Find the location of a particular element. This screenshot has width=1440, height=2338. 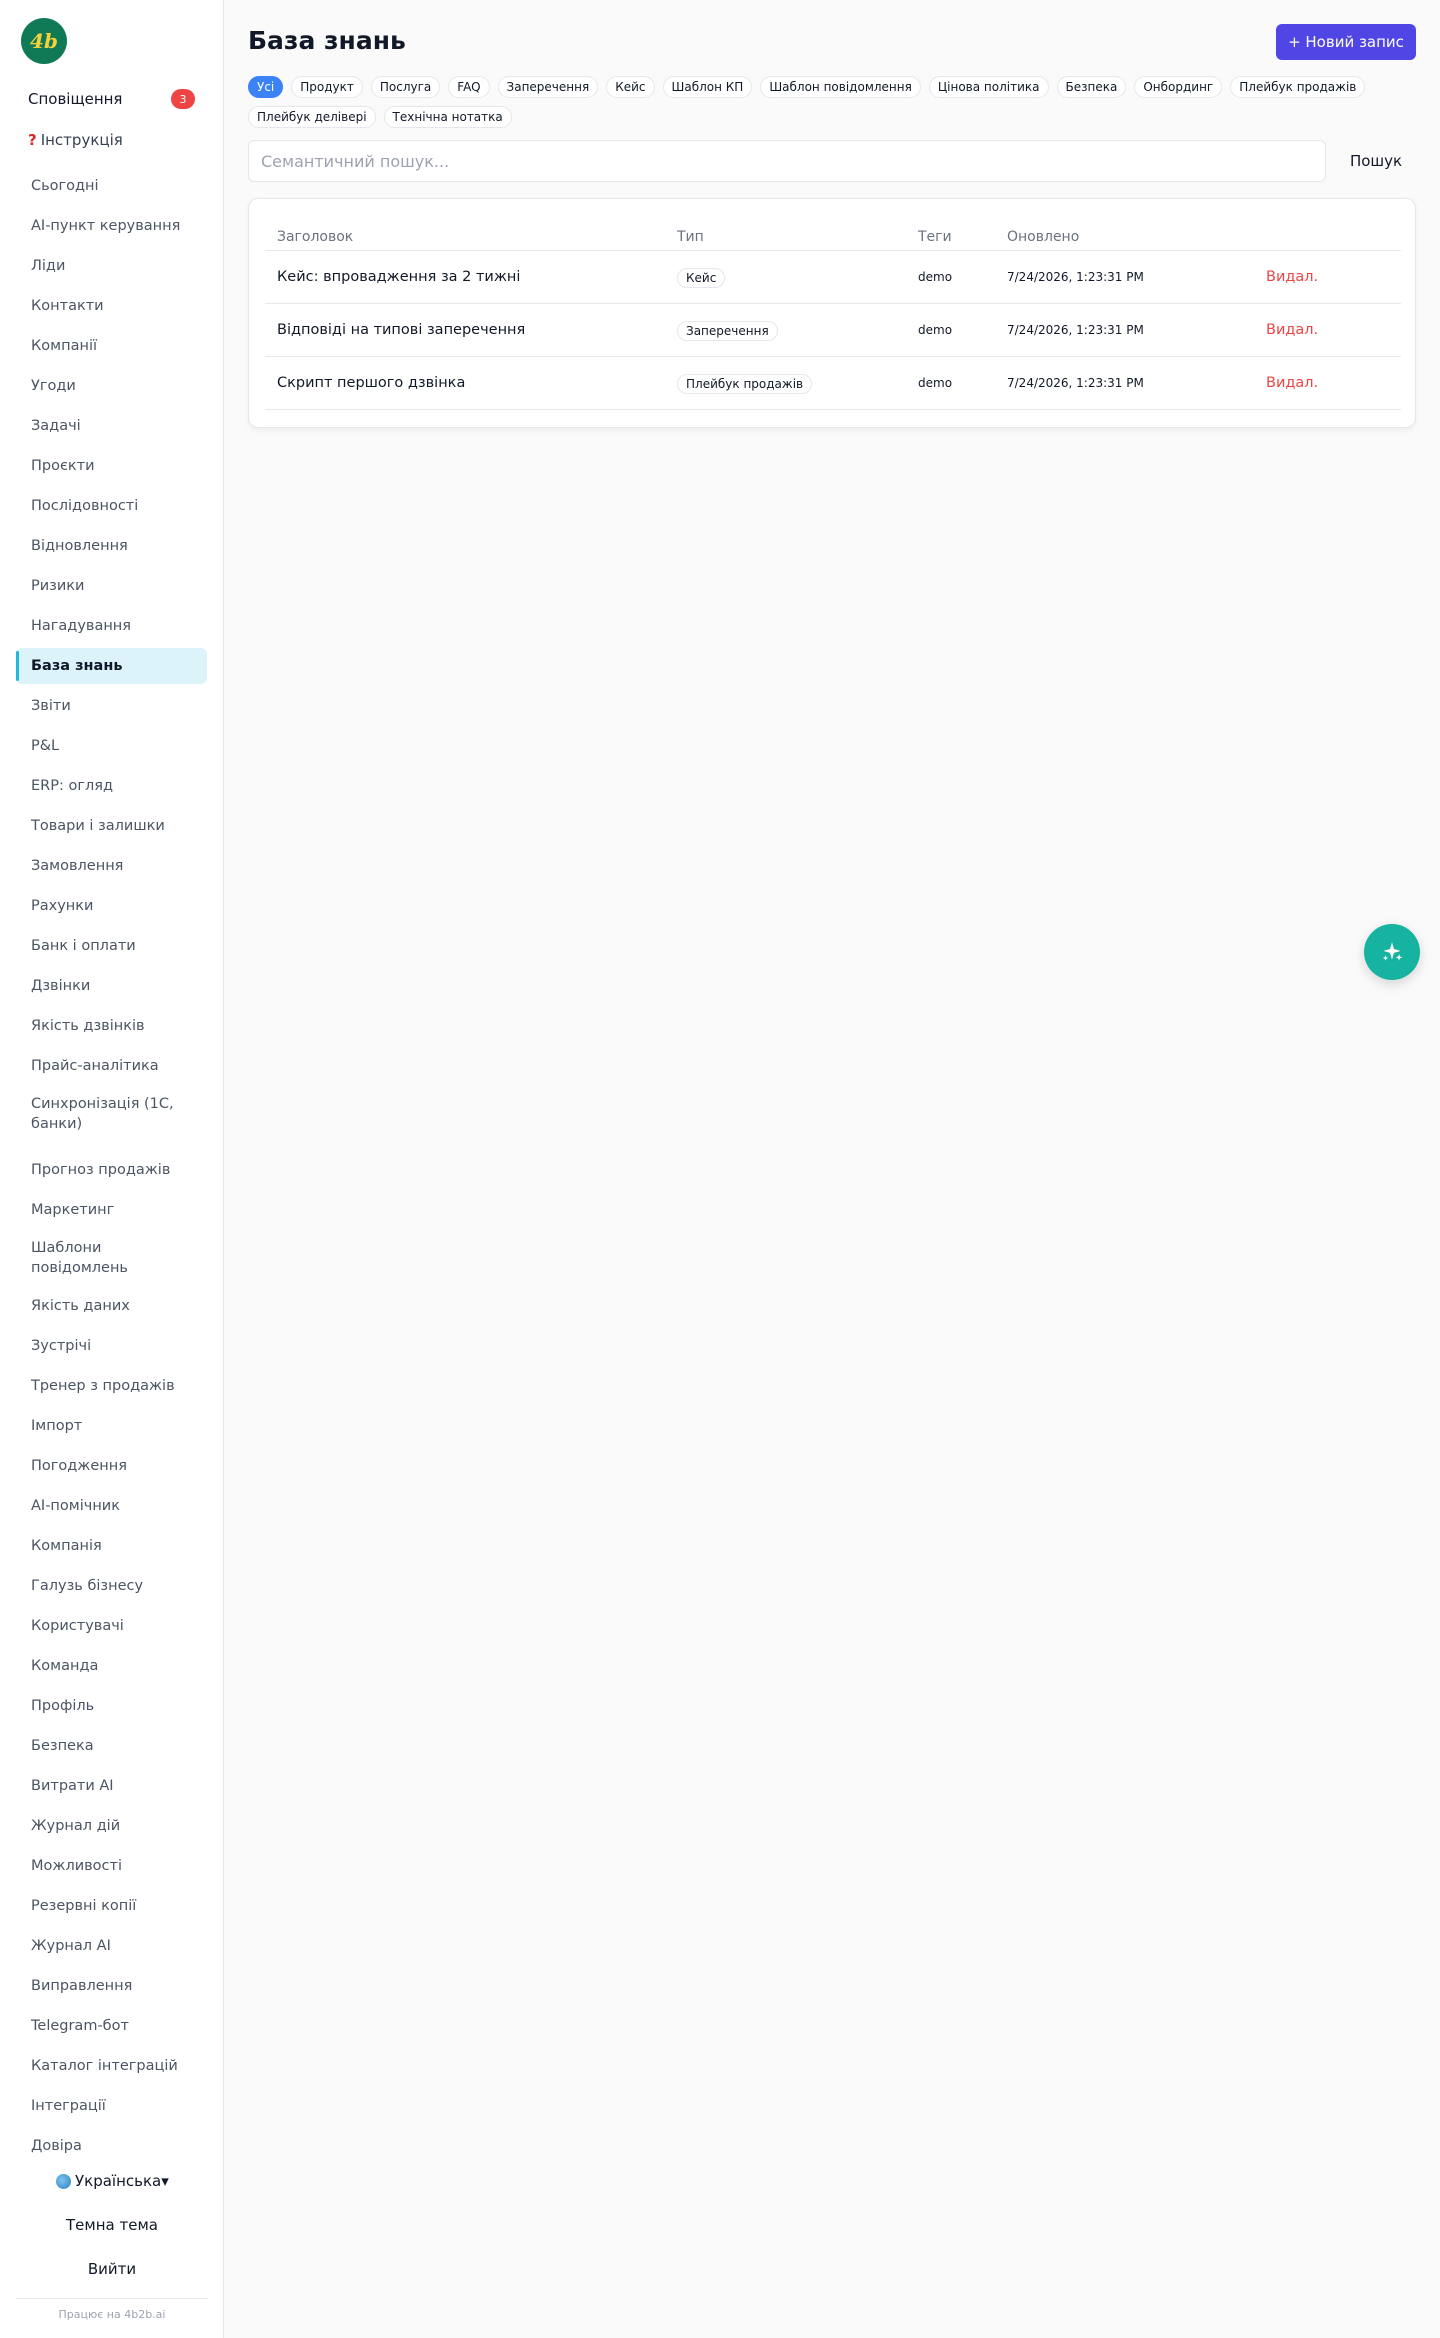

sidebar-item-24: Прогноз продажів is located at coordinates (111, 1170).